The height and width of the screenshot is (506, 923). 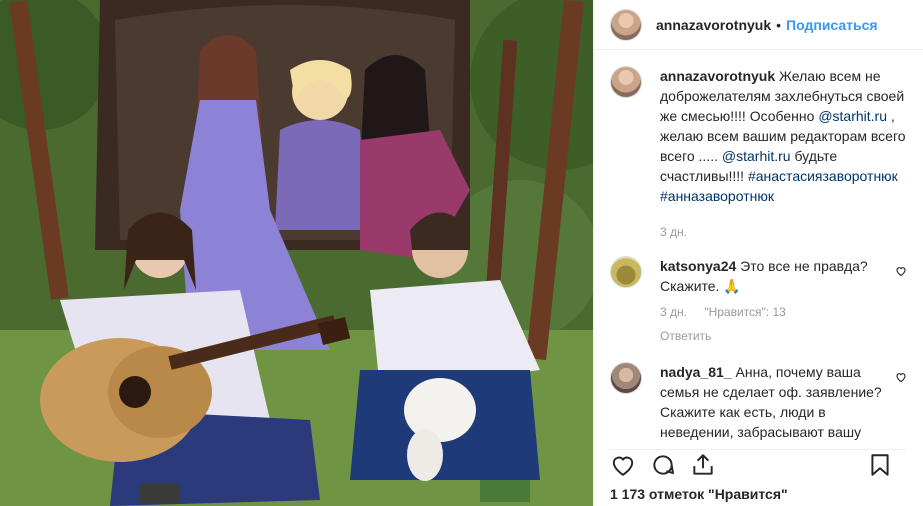 I want to click on hashtag-2: #анназаворотнюк, so click(x=717, y=196).